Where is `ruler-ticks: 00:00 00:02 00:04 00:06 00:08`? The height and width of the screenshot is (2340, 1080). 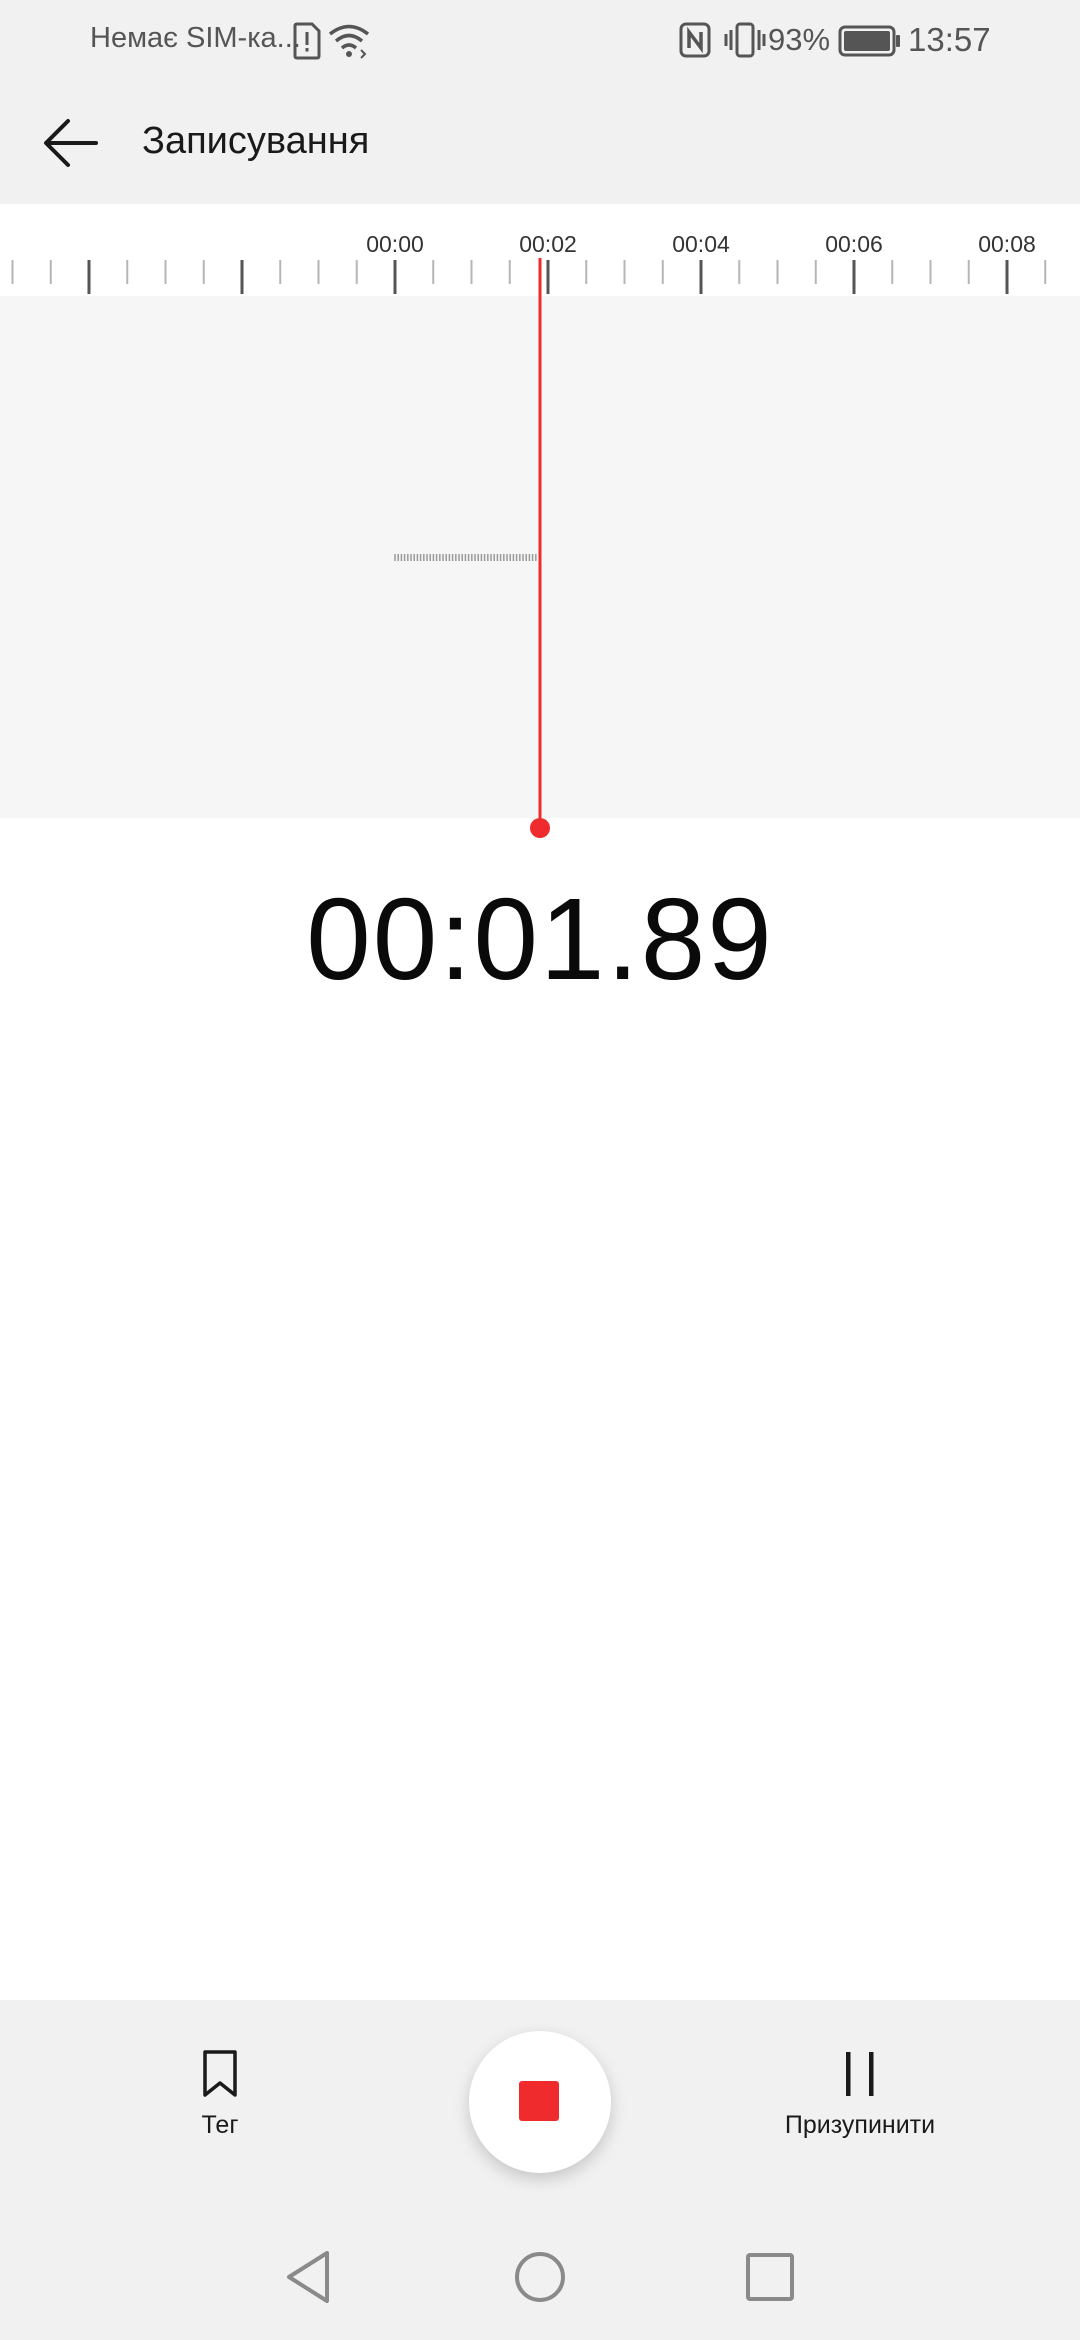
ruler-ticks: 00:00 00:02 00:04 00:06 00:08 is located at coordinates (529, 262).